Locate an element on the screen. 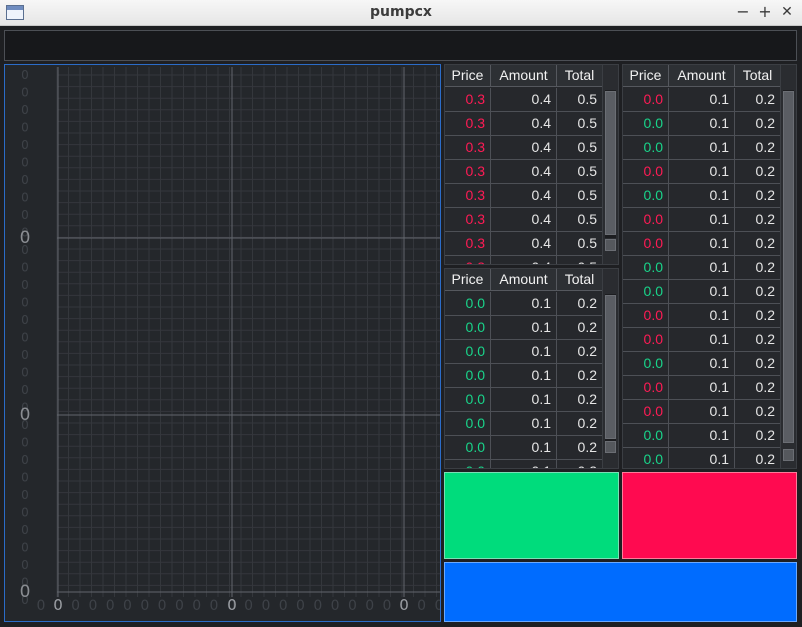  submit-order-button is located at coordinates (620, 592).